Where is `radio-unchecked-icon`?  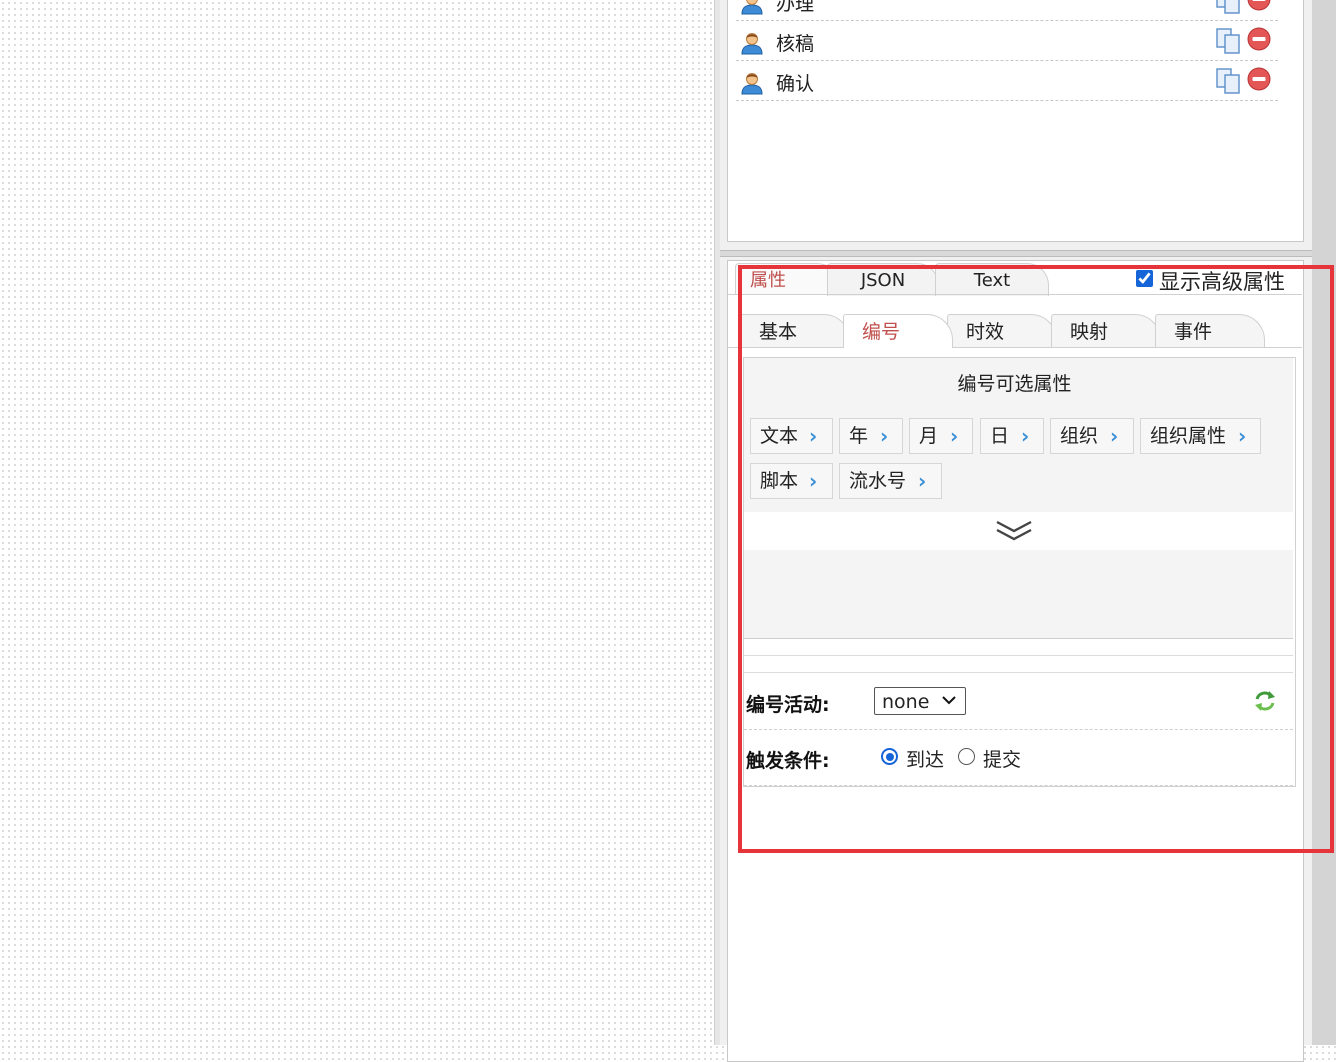 radio-unchecked-icon is located at coordinates (966, 756).